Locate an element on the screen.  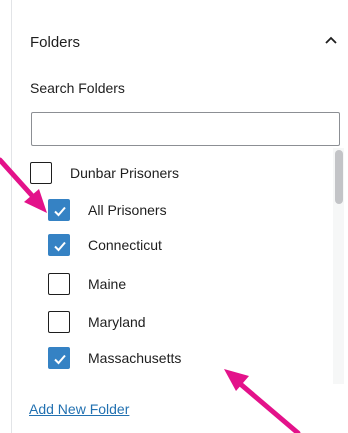
search-label: Search Folders is located at coordinates (77, 88).